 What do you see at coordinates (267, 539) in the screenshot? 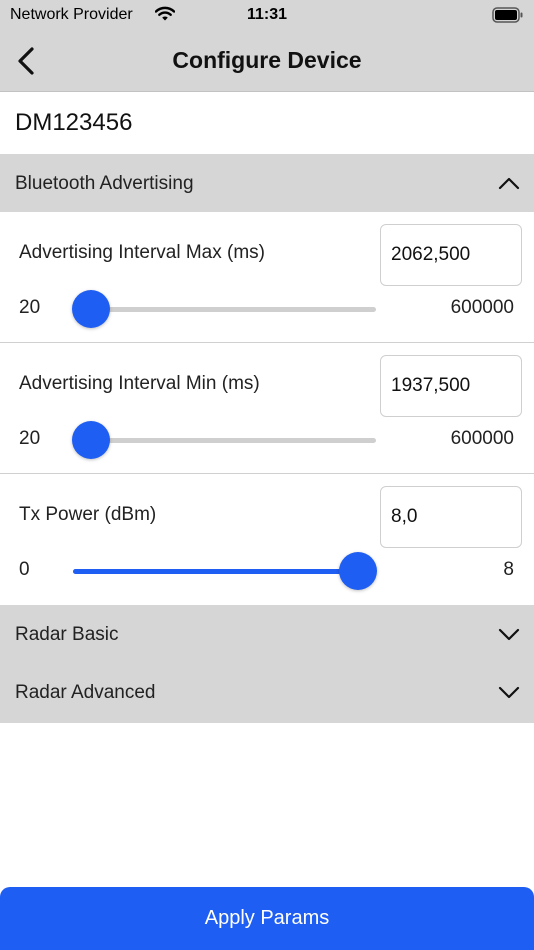
I see `param-row-tx-power: Tx Power (dBm) 0 8` at bounding box center [267, 539].